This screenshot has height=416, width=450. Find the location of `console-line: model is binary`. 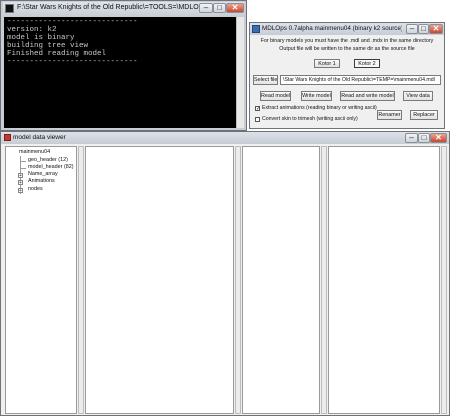

console-line: model is binary is located at coordinates (41, 38).